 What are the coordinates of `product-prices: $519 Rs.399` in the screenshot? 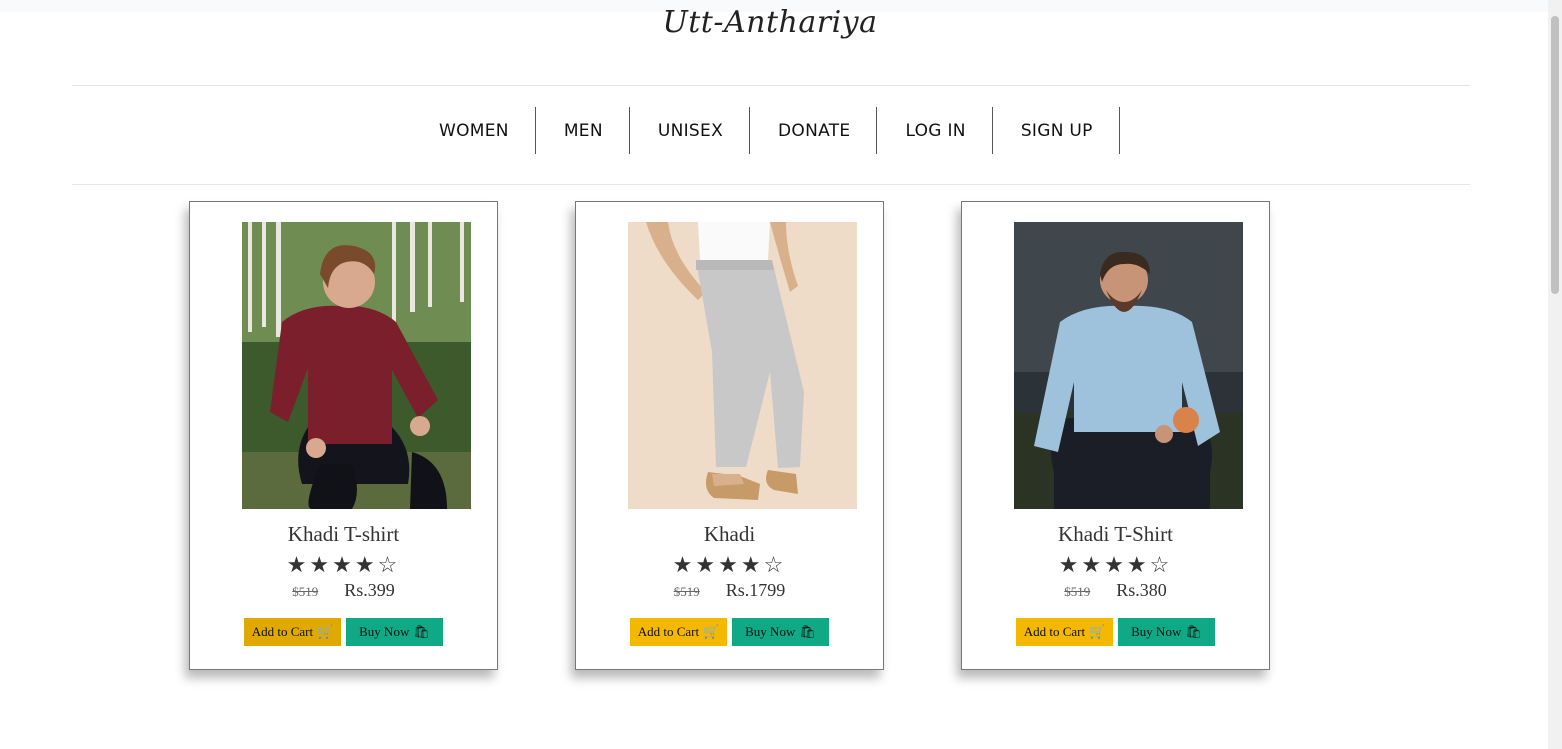 It's located at (343, 590).